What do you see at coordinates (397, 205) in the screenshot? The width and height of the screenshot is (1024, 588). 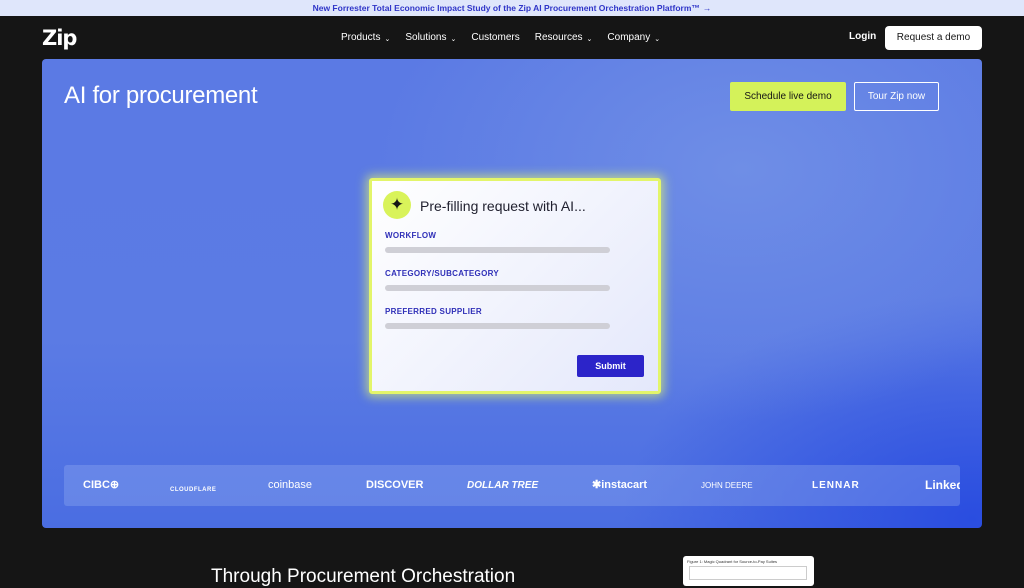 I see `sparkle-icon: ✦` at bounding box center [397, 205].